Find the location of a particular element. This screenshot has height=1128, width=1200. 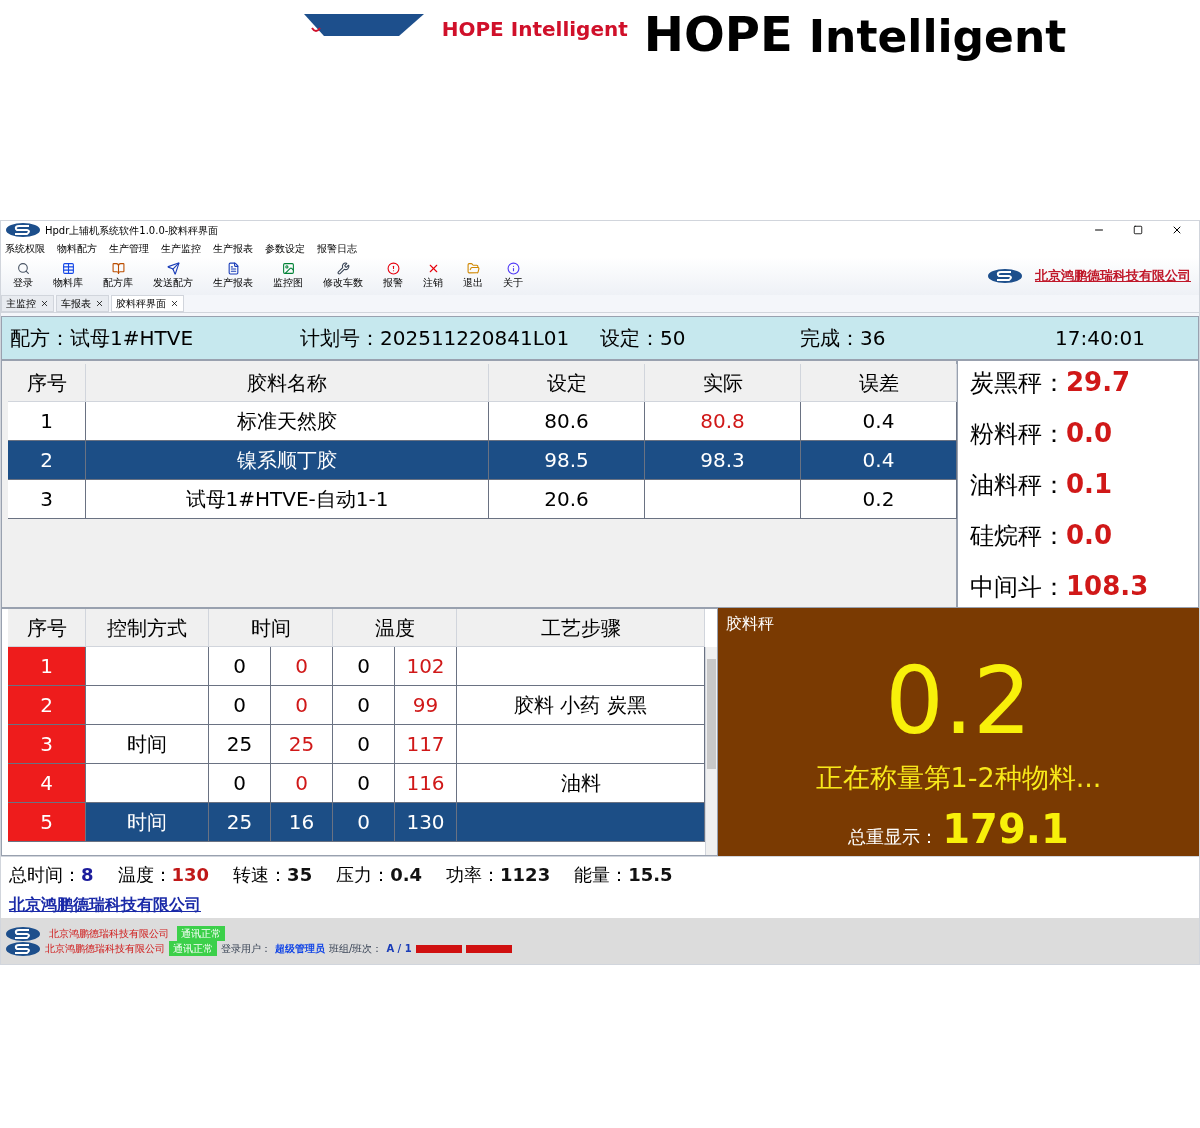

folder-icon is located at coordinates (473, 268).